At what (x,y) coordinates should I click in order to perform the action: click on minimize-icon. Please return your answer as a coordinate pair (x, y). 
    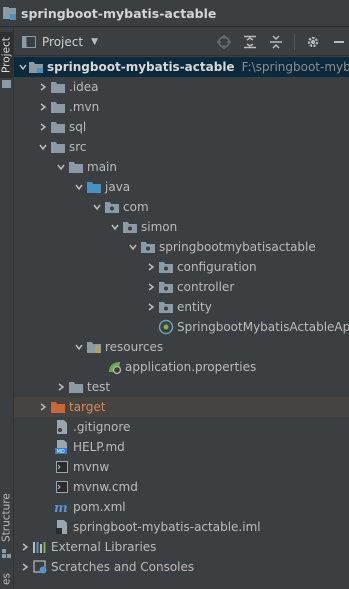
    Looking at the image, I should click on (339, 42).